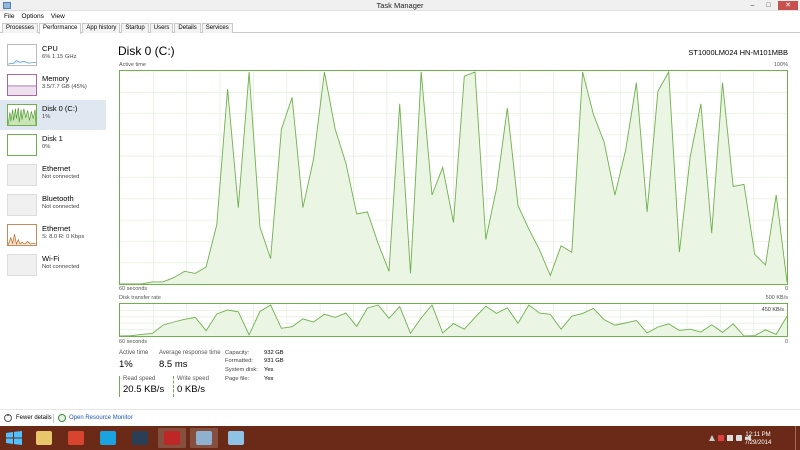  What do you see at coordinates (22, 265) in the screenshot?
I see `wifi-thumbnail-graph` at bounding box center [22, 265].